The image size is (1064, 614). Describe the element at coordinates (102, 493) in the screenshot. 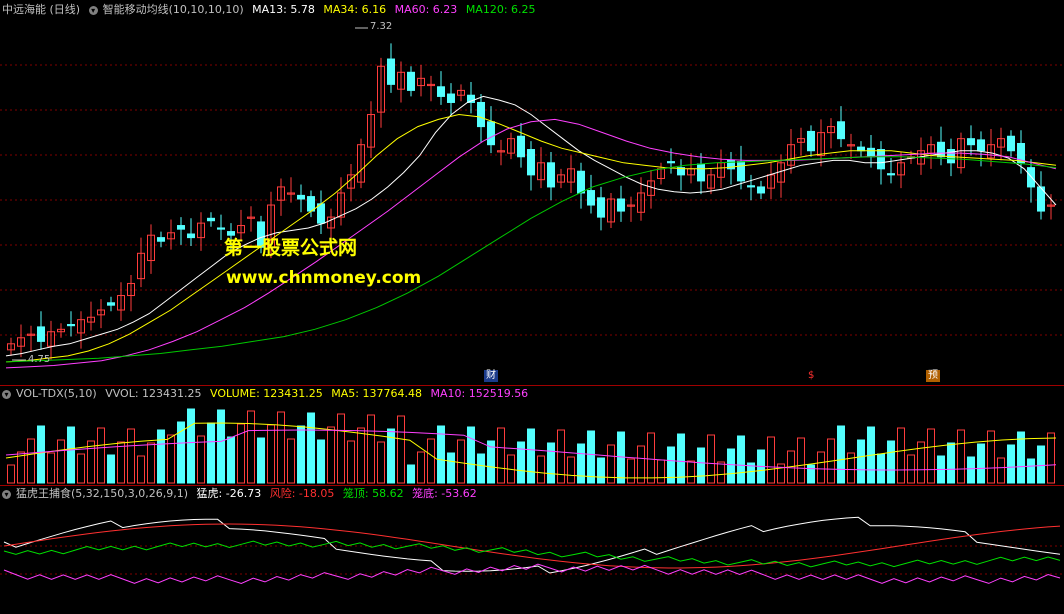

I see `tiger-title: 猛虎王捕食(5,32,150,3,0,26,9,1)` at that location.